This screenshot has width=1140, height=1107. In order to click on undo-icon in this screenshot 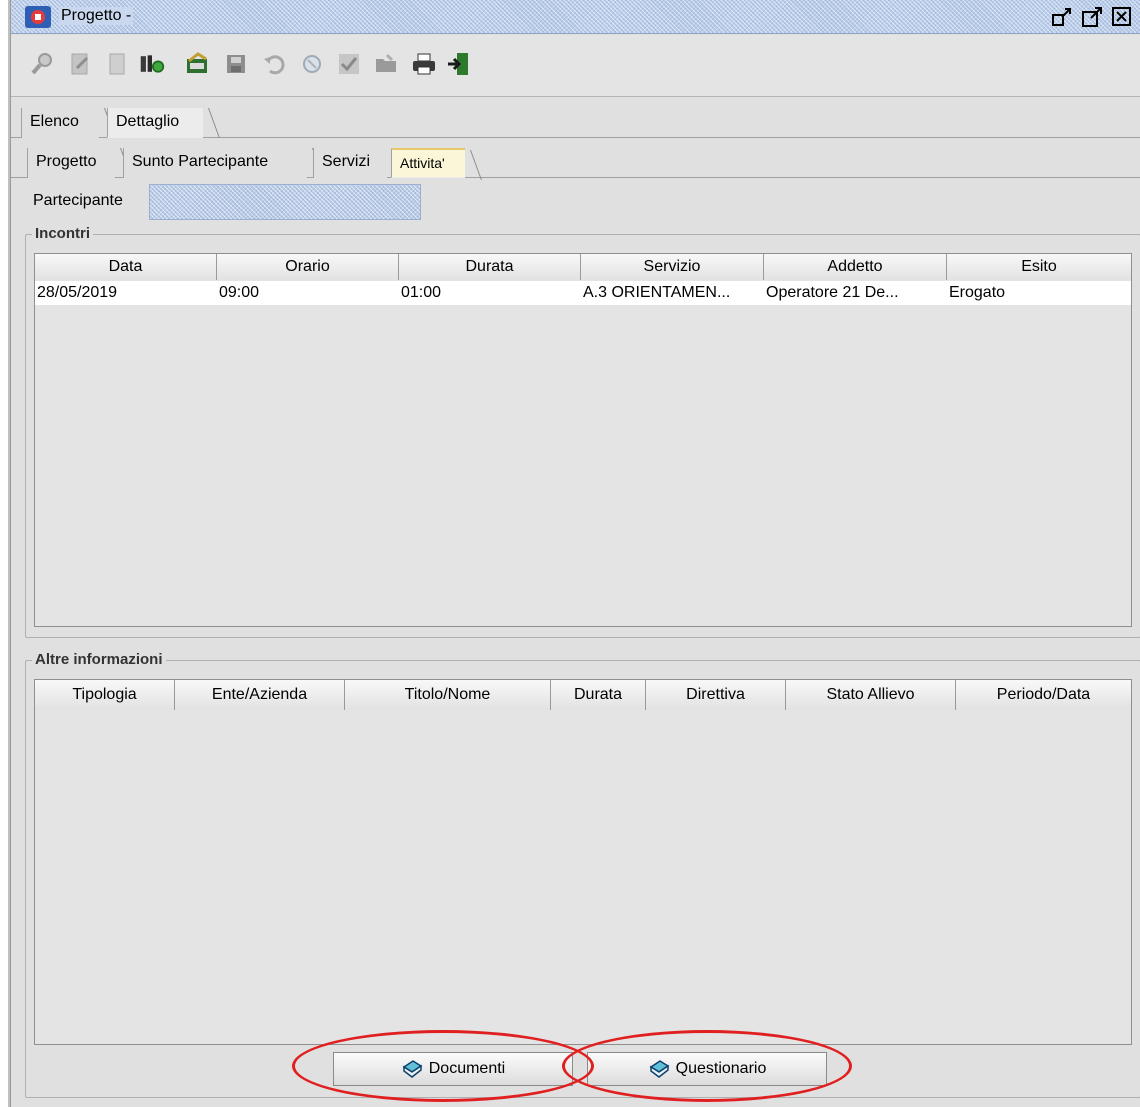, I will do `click(274, 64)`.